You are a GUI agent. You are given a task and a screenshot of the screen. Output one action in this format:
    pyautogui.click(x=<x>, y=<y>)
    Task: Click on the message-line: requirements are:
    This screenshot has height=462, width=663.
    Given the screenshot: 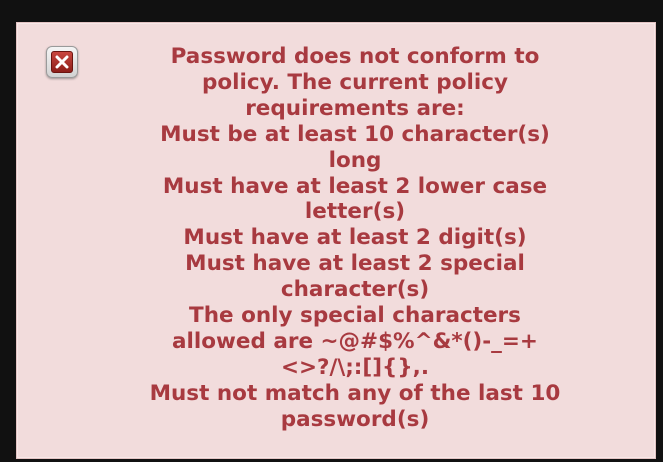 What is the action you would take?
    pyautogui.click(x=355, y=108)
    